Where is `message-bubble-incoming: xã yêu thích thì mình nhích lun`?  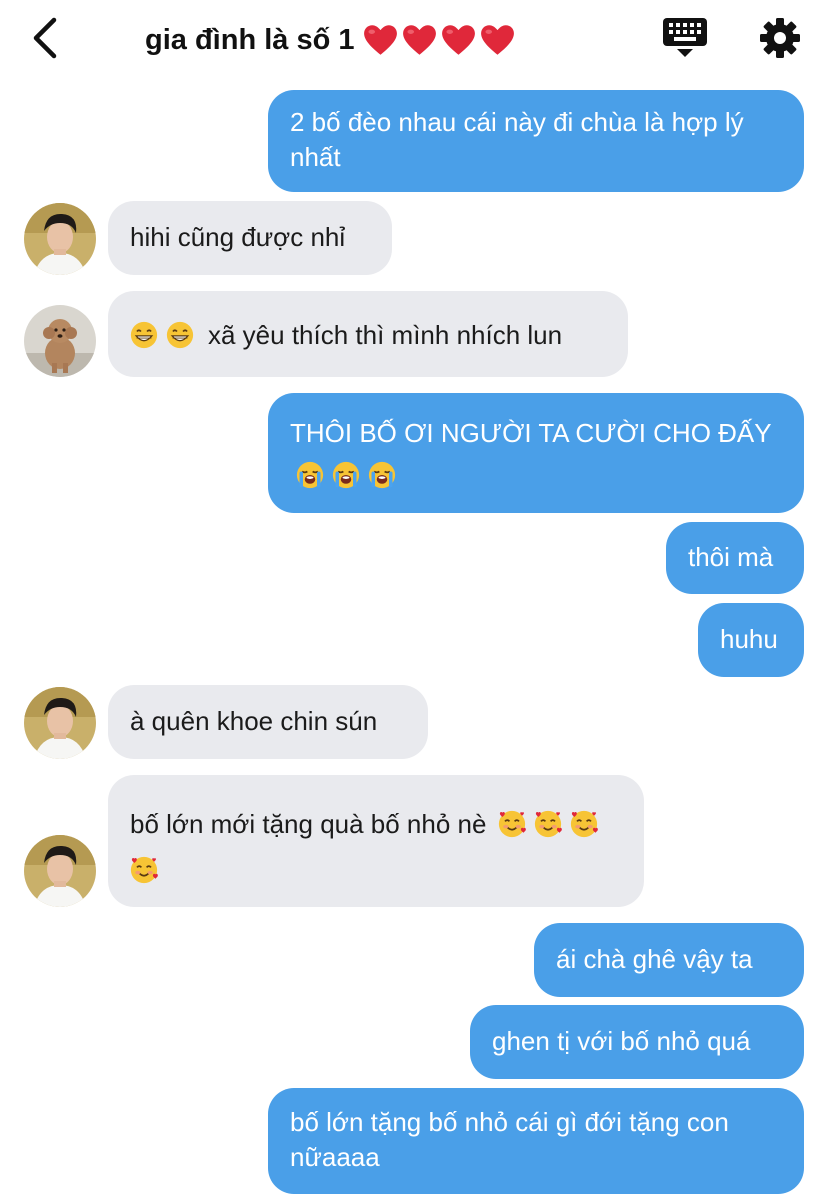 message-bubble-incoming: xã yêu thích thì mình nhích lun is located at coordinates (368, 334).